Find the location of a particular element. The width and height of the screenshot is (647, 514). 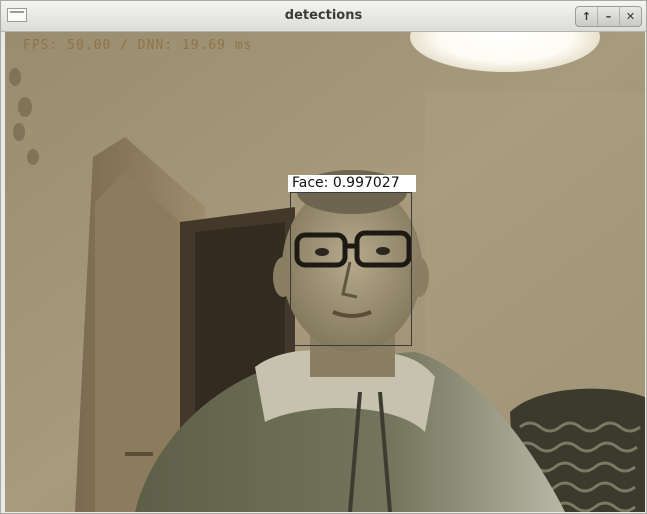

detection-label: Face: 0.997027 is located at coordinates (346, 183).